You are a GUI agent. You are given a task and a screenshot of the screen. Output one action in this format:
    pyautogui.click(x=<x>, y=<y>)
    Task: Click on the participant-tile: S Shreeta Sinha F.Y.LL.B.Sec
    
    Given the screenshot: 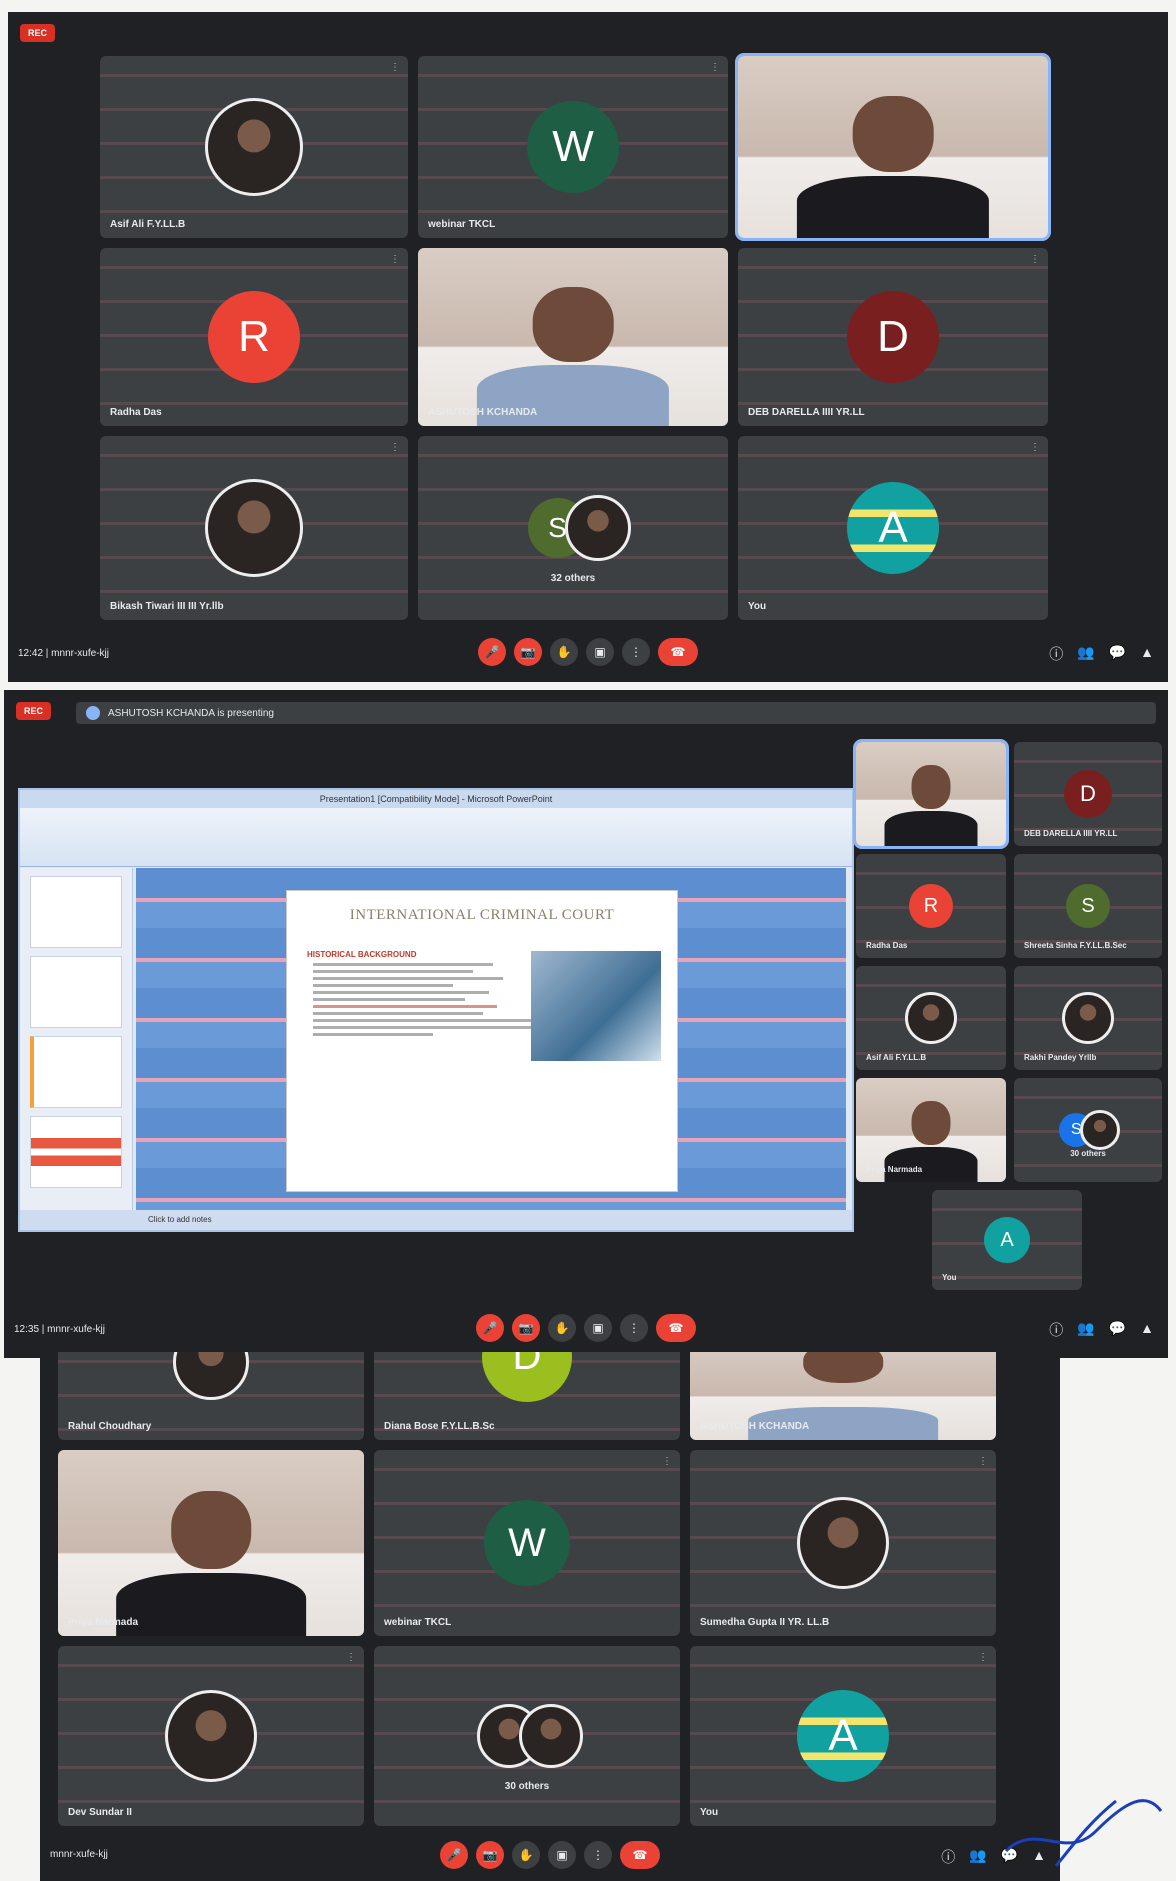 What is the action you would take?
    pyautogui.click(x=1088, y=906)
    